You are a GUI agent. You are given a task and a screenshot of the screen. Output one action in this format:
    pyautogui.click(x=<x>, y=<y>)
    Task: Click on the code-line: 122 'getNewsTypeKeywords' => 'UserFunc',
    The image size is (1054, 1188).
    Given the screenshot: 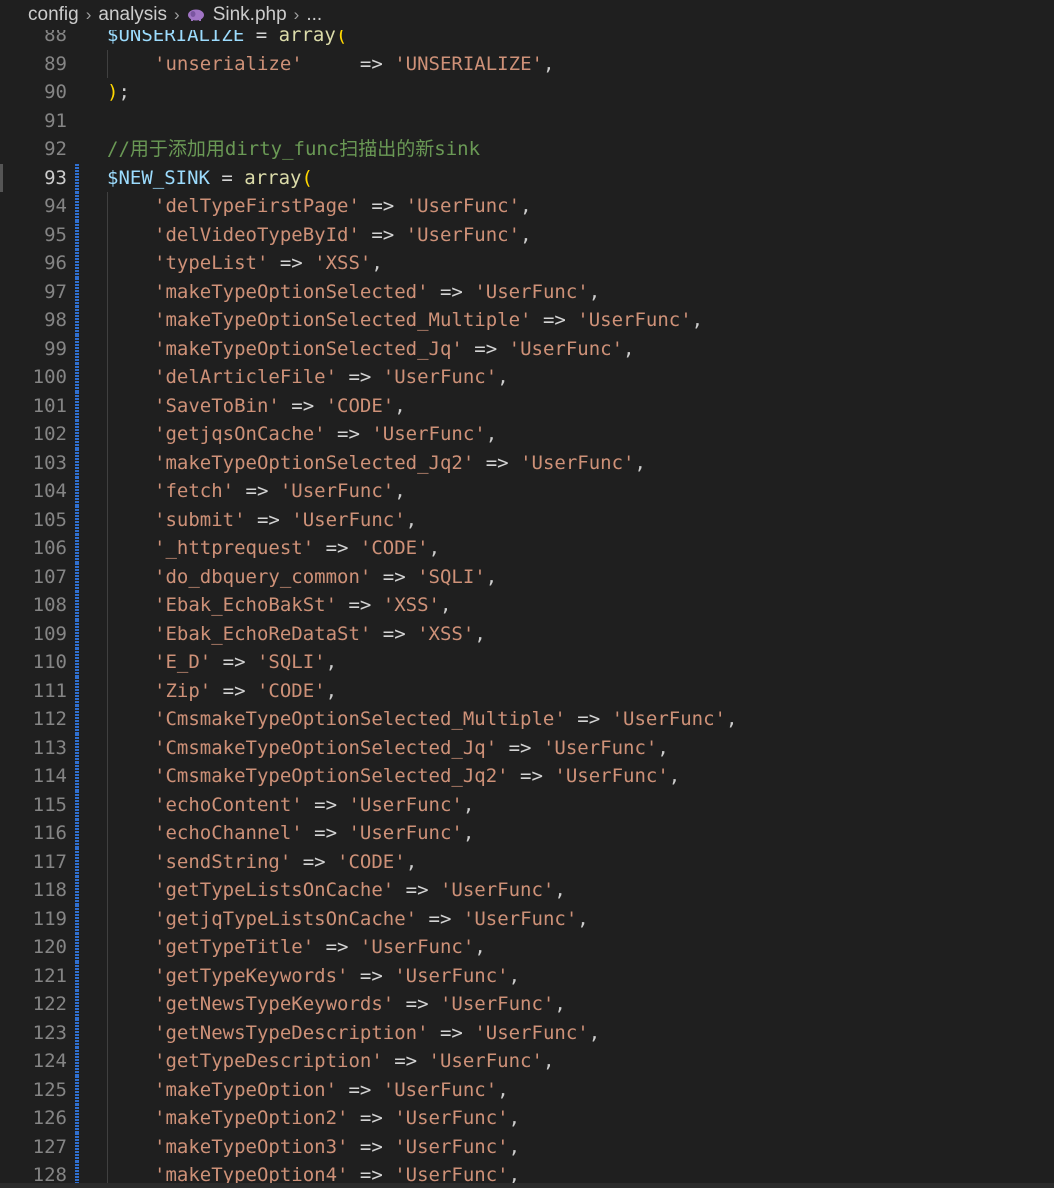 What is the action you would take?
    pyautogui.click(x=527, y=1004)
    